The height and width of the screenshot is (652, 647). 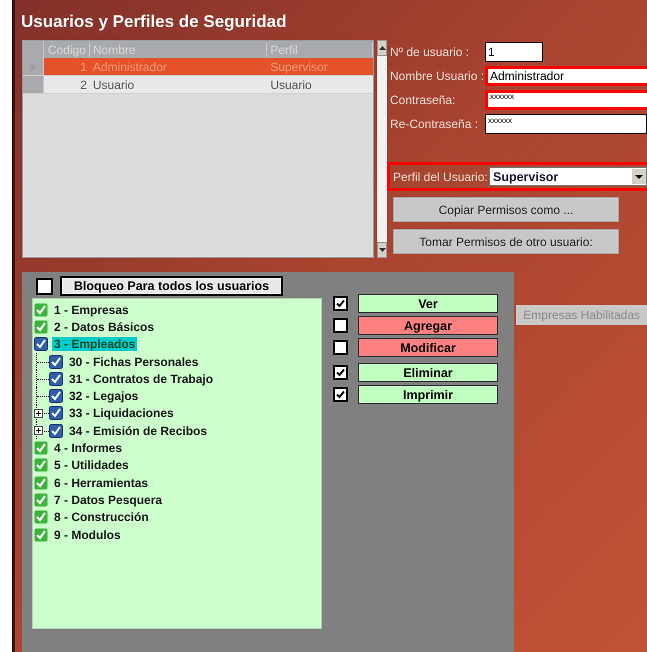 I want to click on action-button: Tomar Permisos de otro usuario:, so click(x=506, y=241).